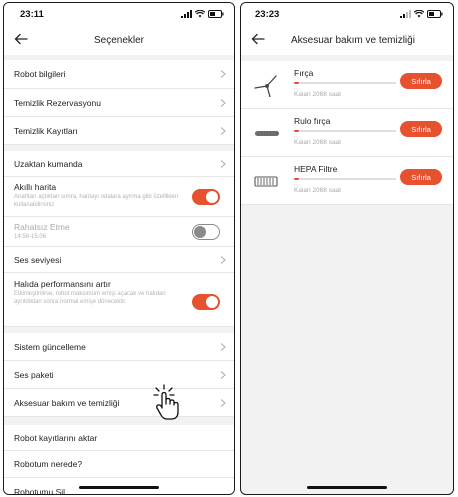 This screenshot has width=458, height=497. Describe the element at coordinates (62, 284) in the screenshot. I see `row-label: Halıda performansını artır` at that location.